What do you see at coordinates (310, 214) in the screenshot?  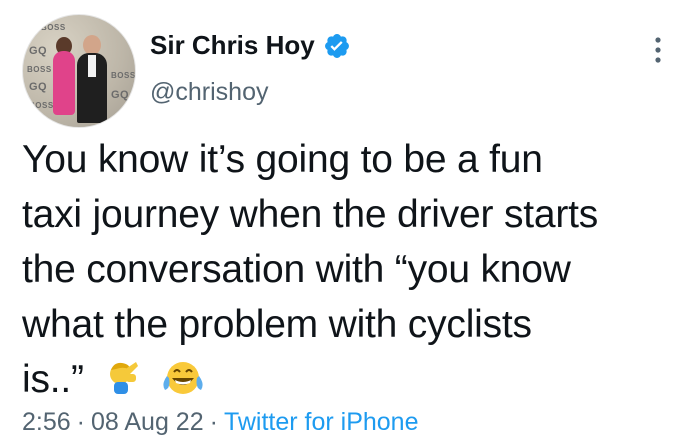 I see `tweet-text-line: taxi journey when the driver starts` at bounding box center [310, 214].